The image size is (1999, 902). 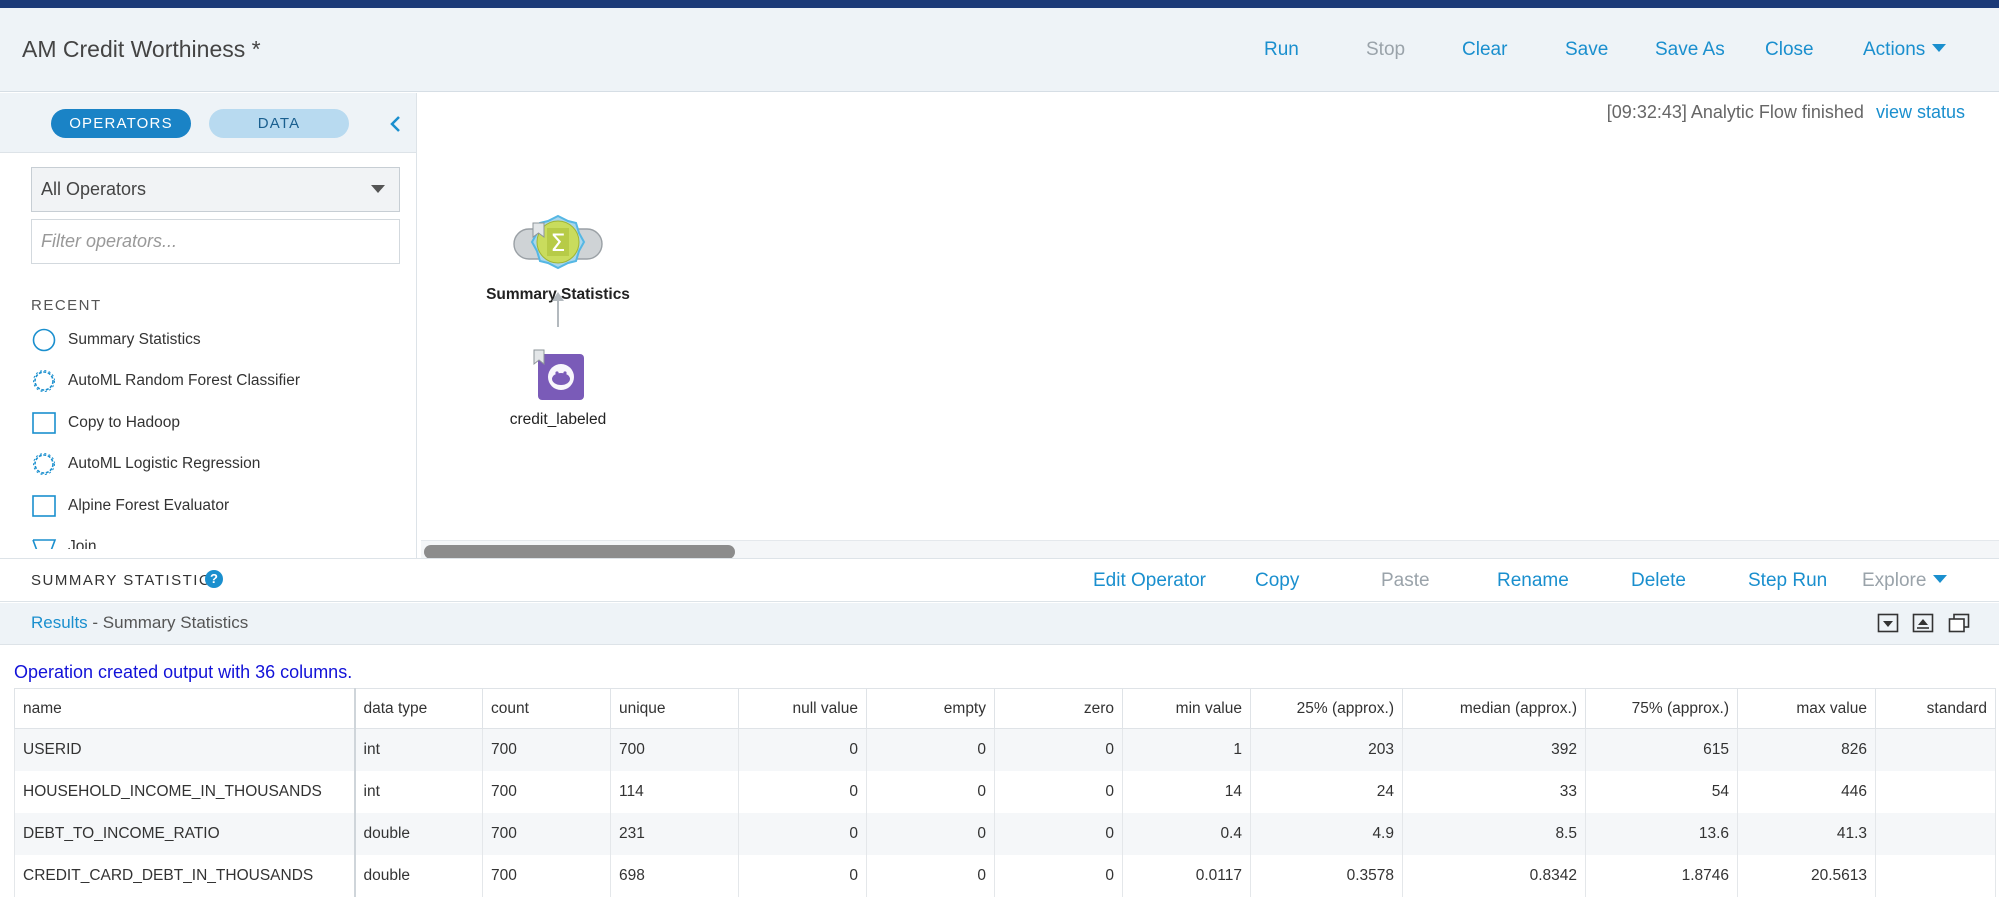 I want to click on clear-button: Clear, so click(x=1484, y=50).